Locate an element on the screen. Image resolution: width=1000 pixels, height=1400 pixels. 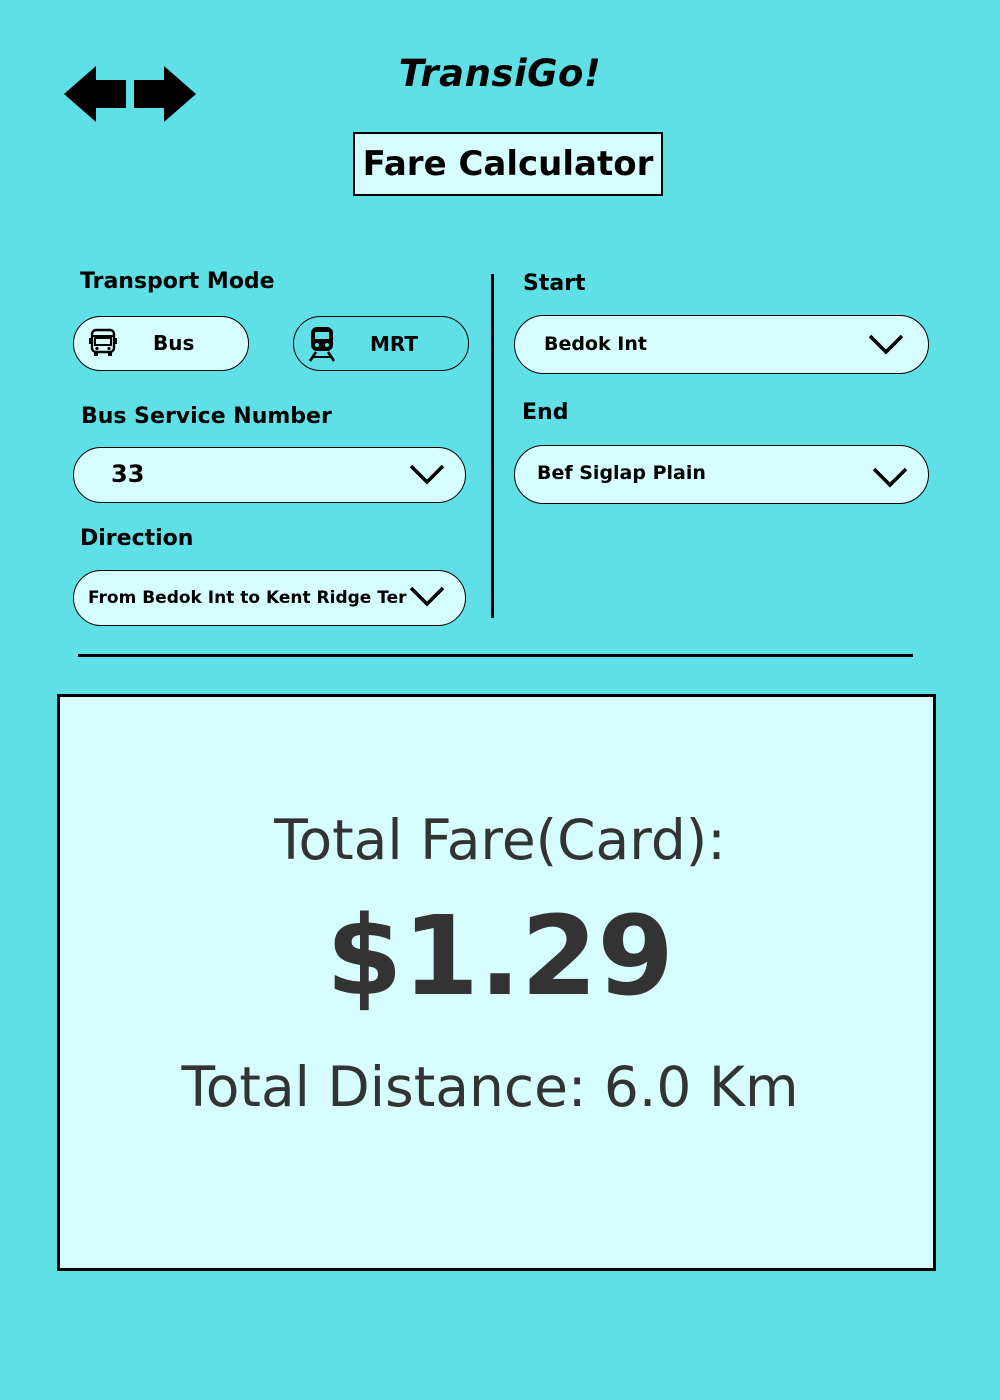
mode-bus-button: Bus is located at coordinates (161, 343).